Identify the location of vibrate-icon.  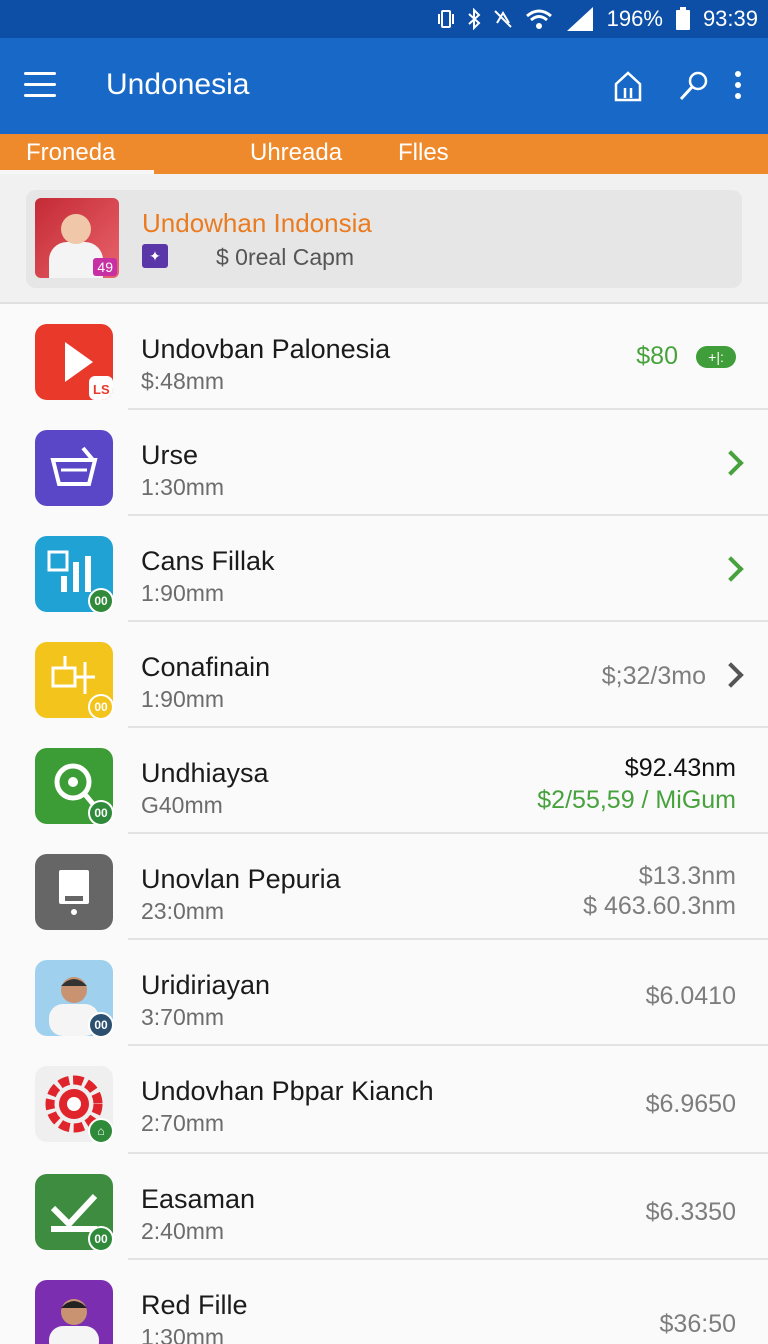
(446, 19).